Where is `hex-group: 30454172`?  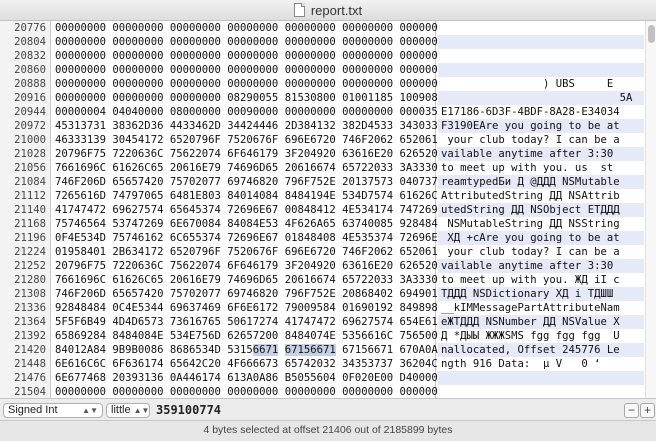
hex-group: 30454172 is located at coordinates (137, 140).